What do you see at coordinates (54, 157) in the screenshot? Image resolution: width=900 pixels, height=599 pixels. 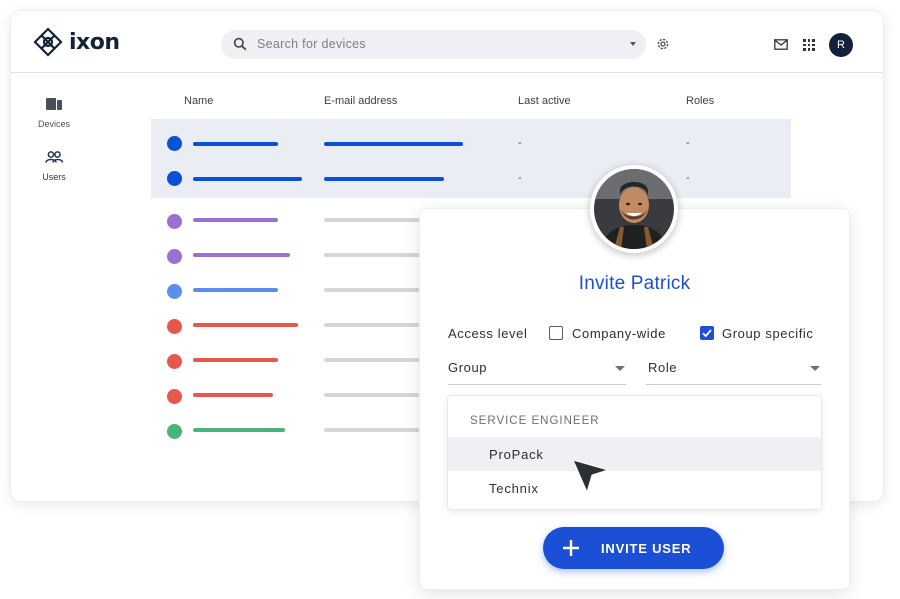 I see `users-icon` at bounding box center [54, 157].